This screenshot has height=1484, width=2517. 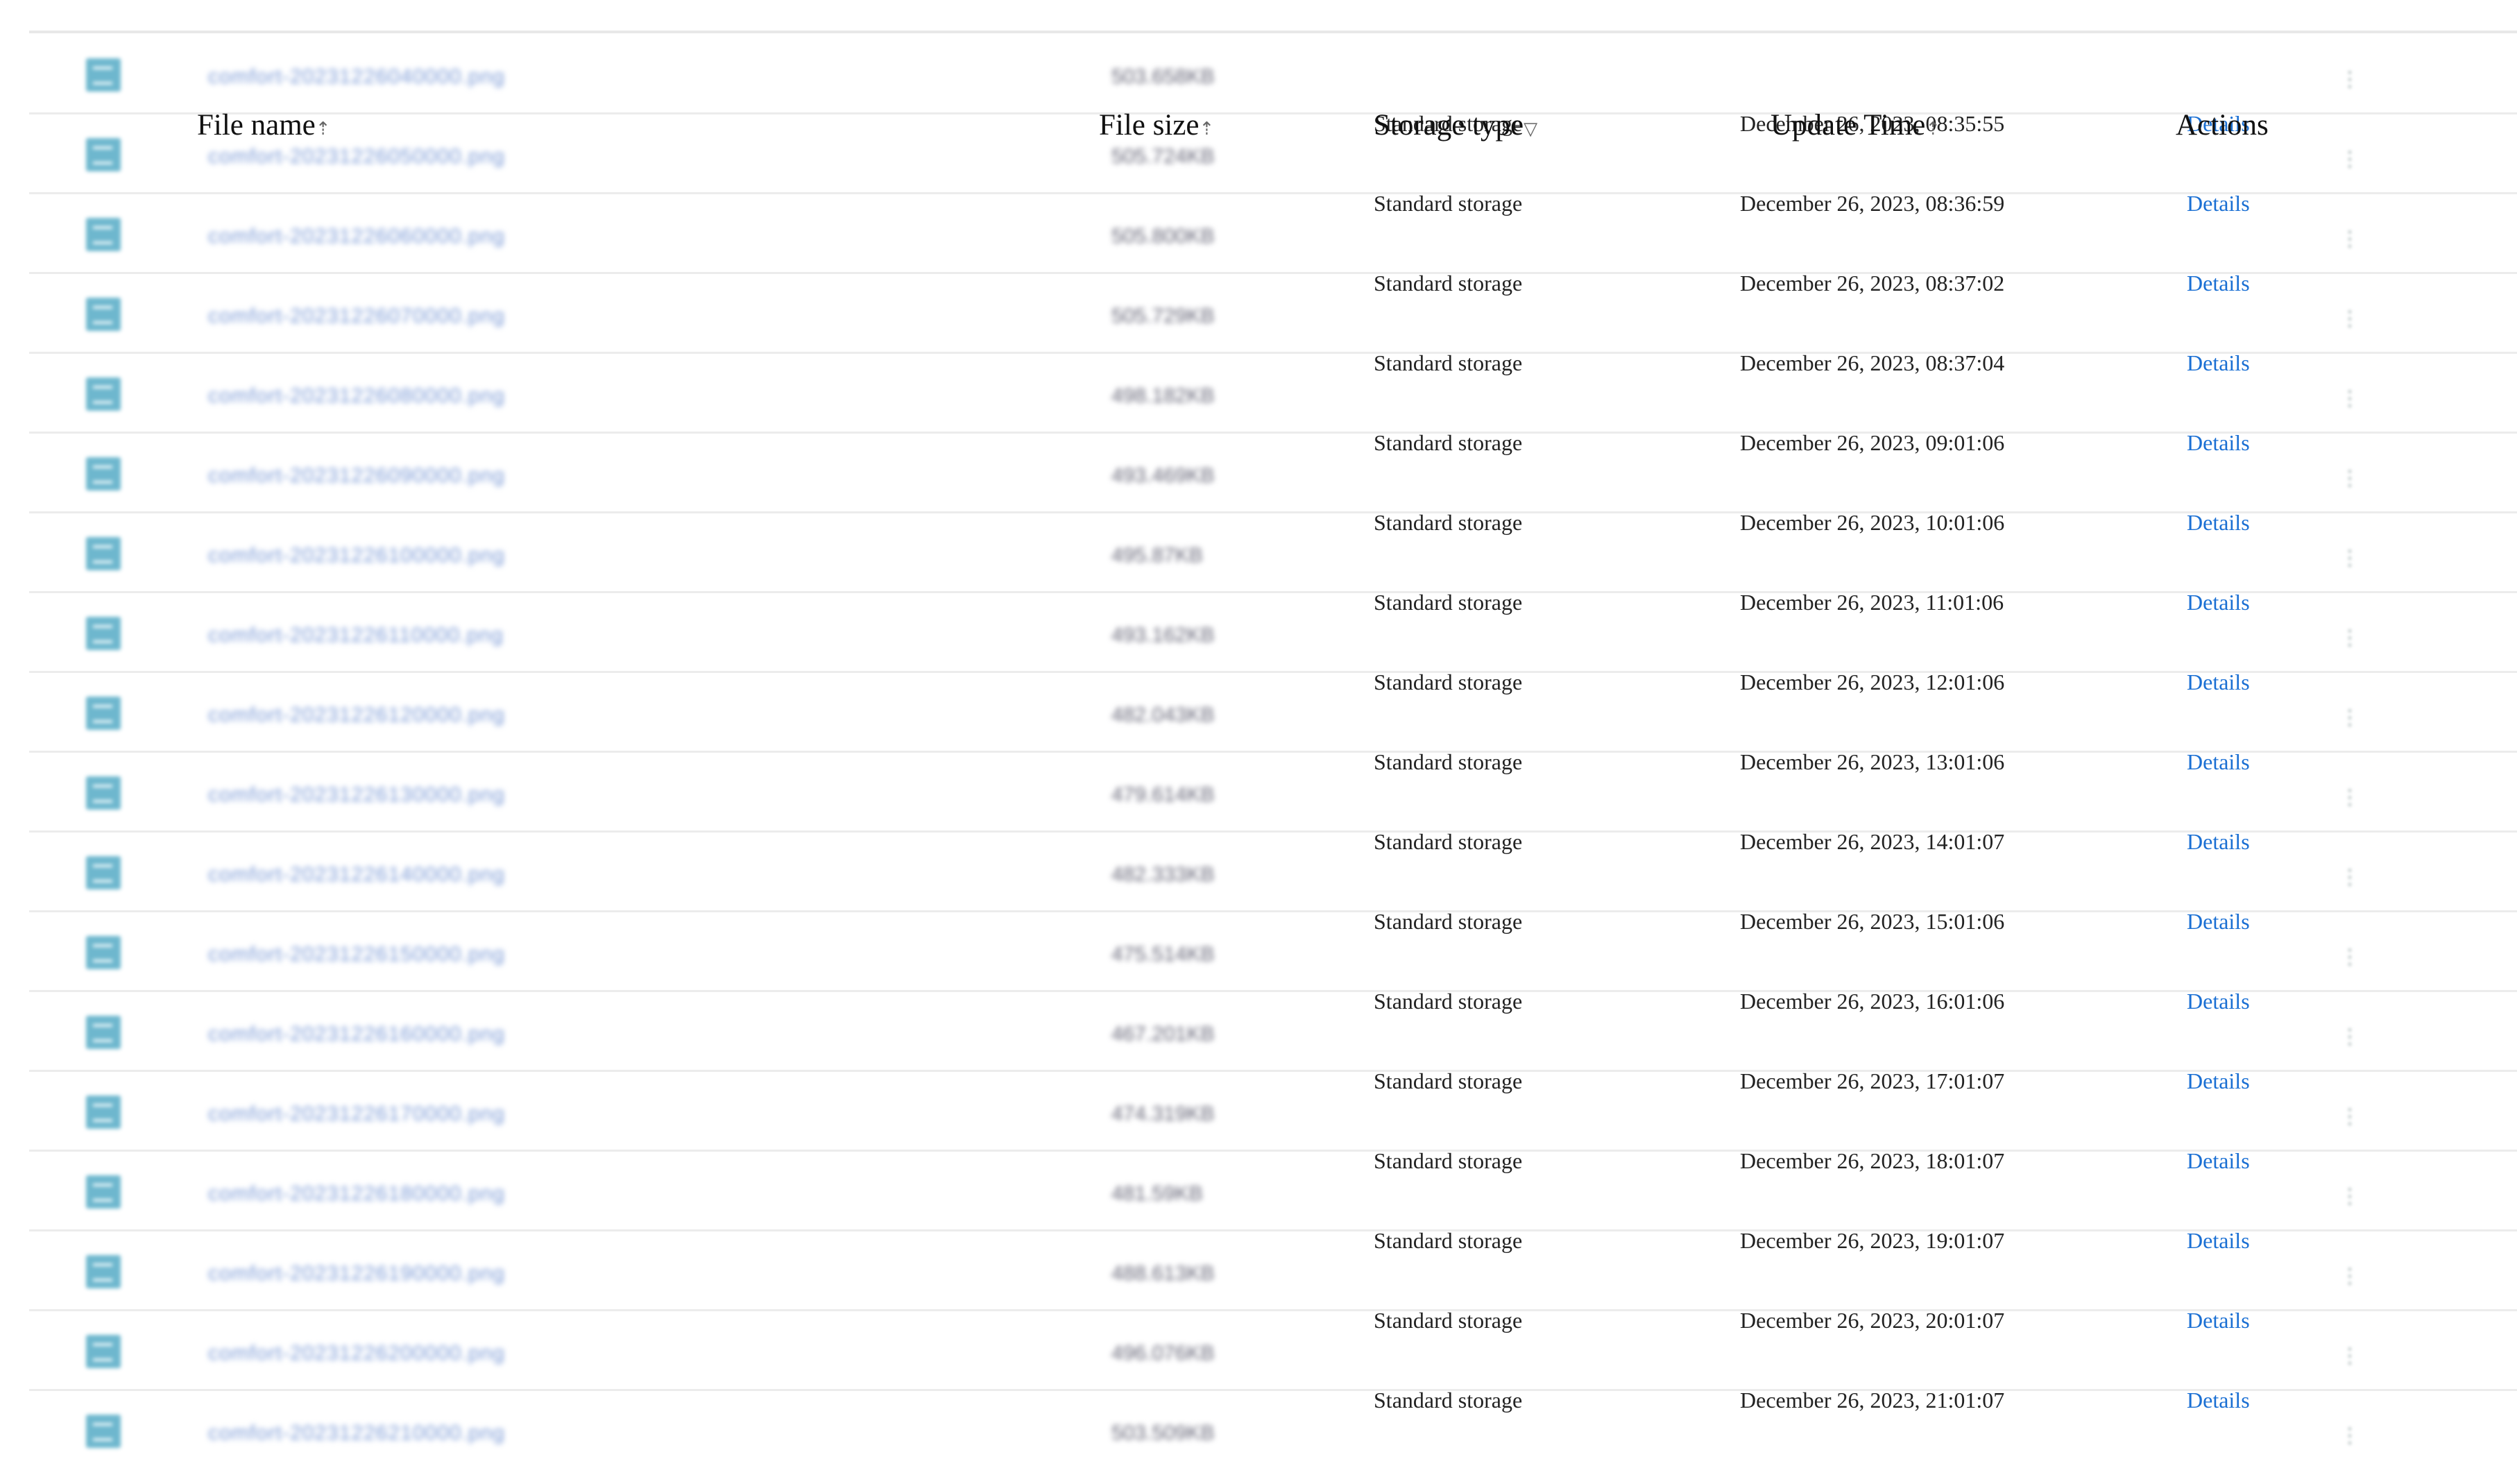 What do you see at coordinates (356, 715) in the screenshot?
I see `file-name-link: comfort-20231226120000.png` at bounding box center [356, 715].